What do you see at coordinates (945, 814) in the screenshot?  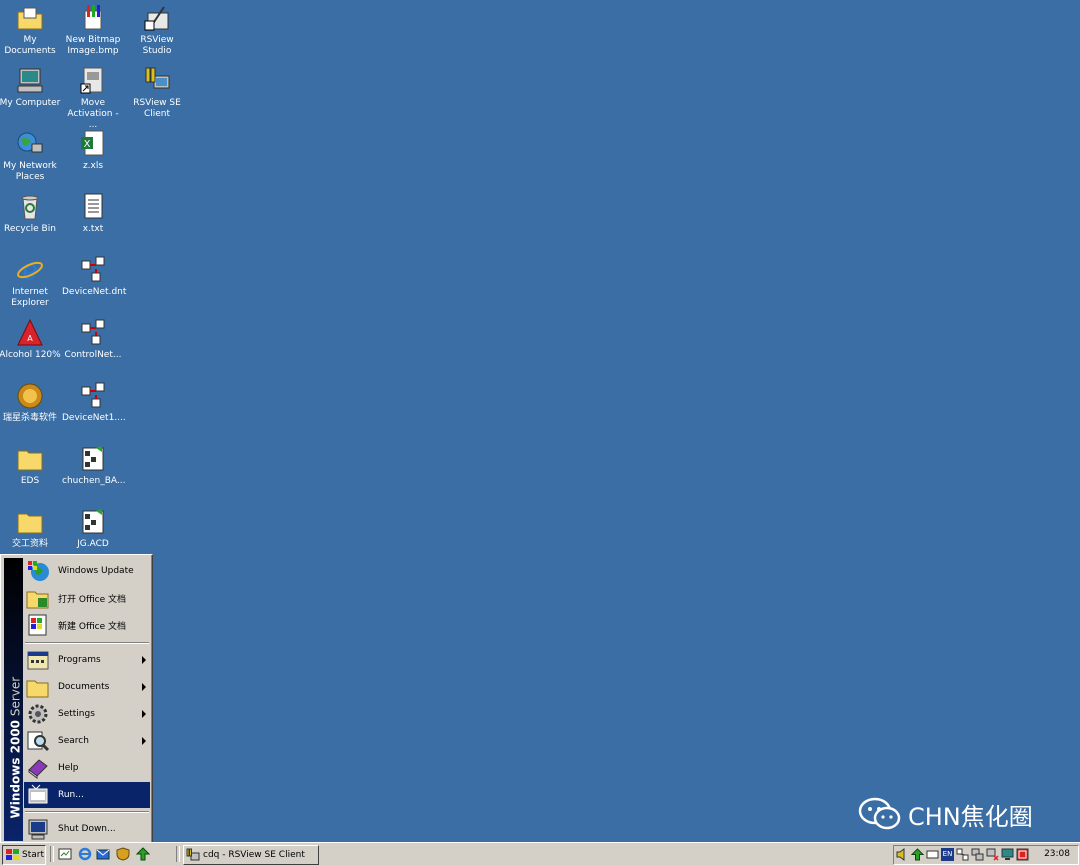 I see `watermark: CHN焦化圈` at bounding box center [945, 814].